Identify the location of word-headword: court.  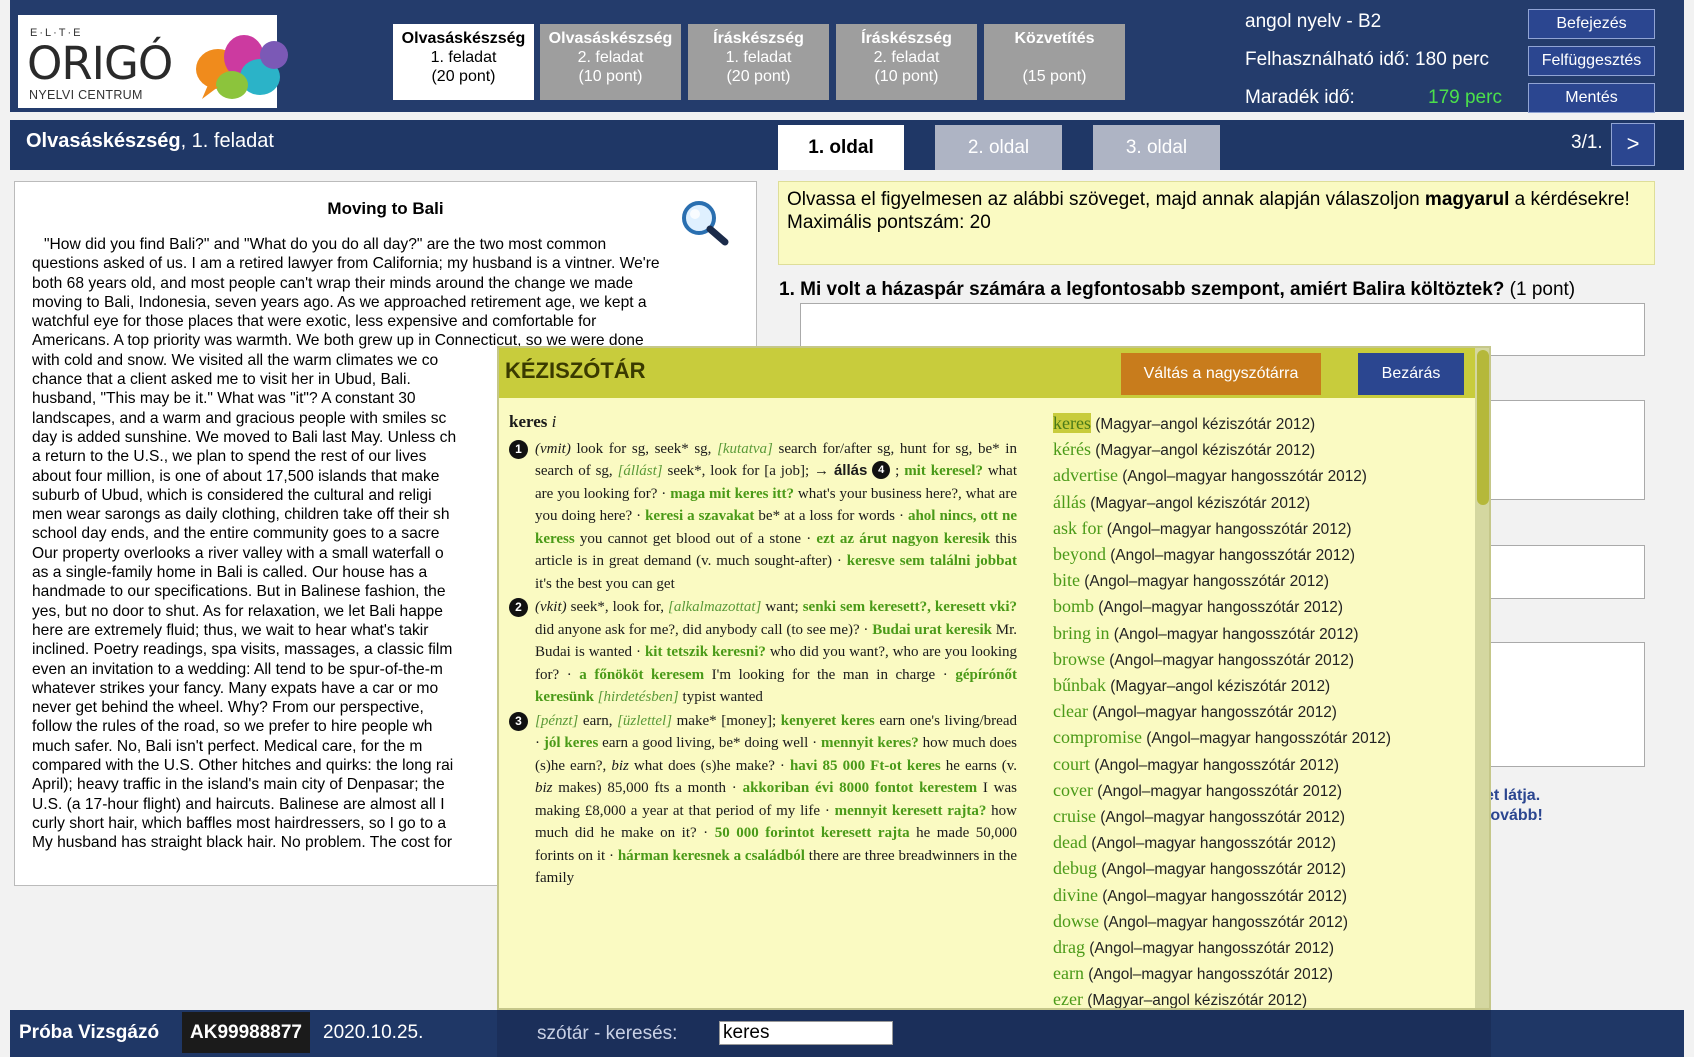
(1071, 763).